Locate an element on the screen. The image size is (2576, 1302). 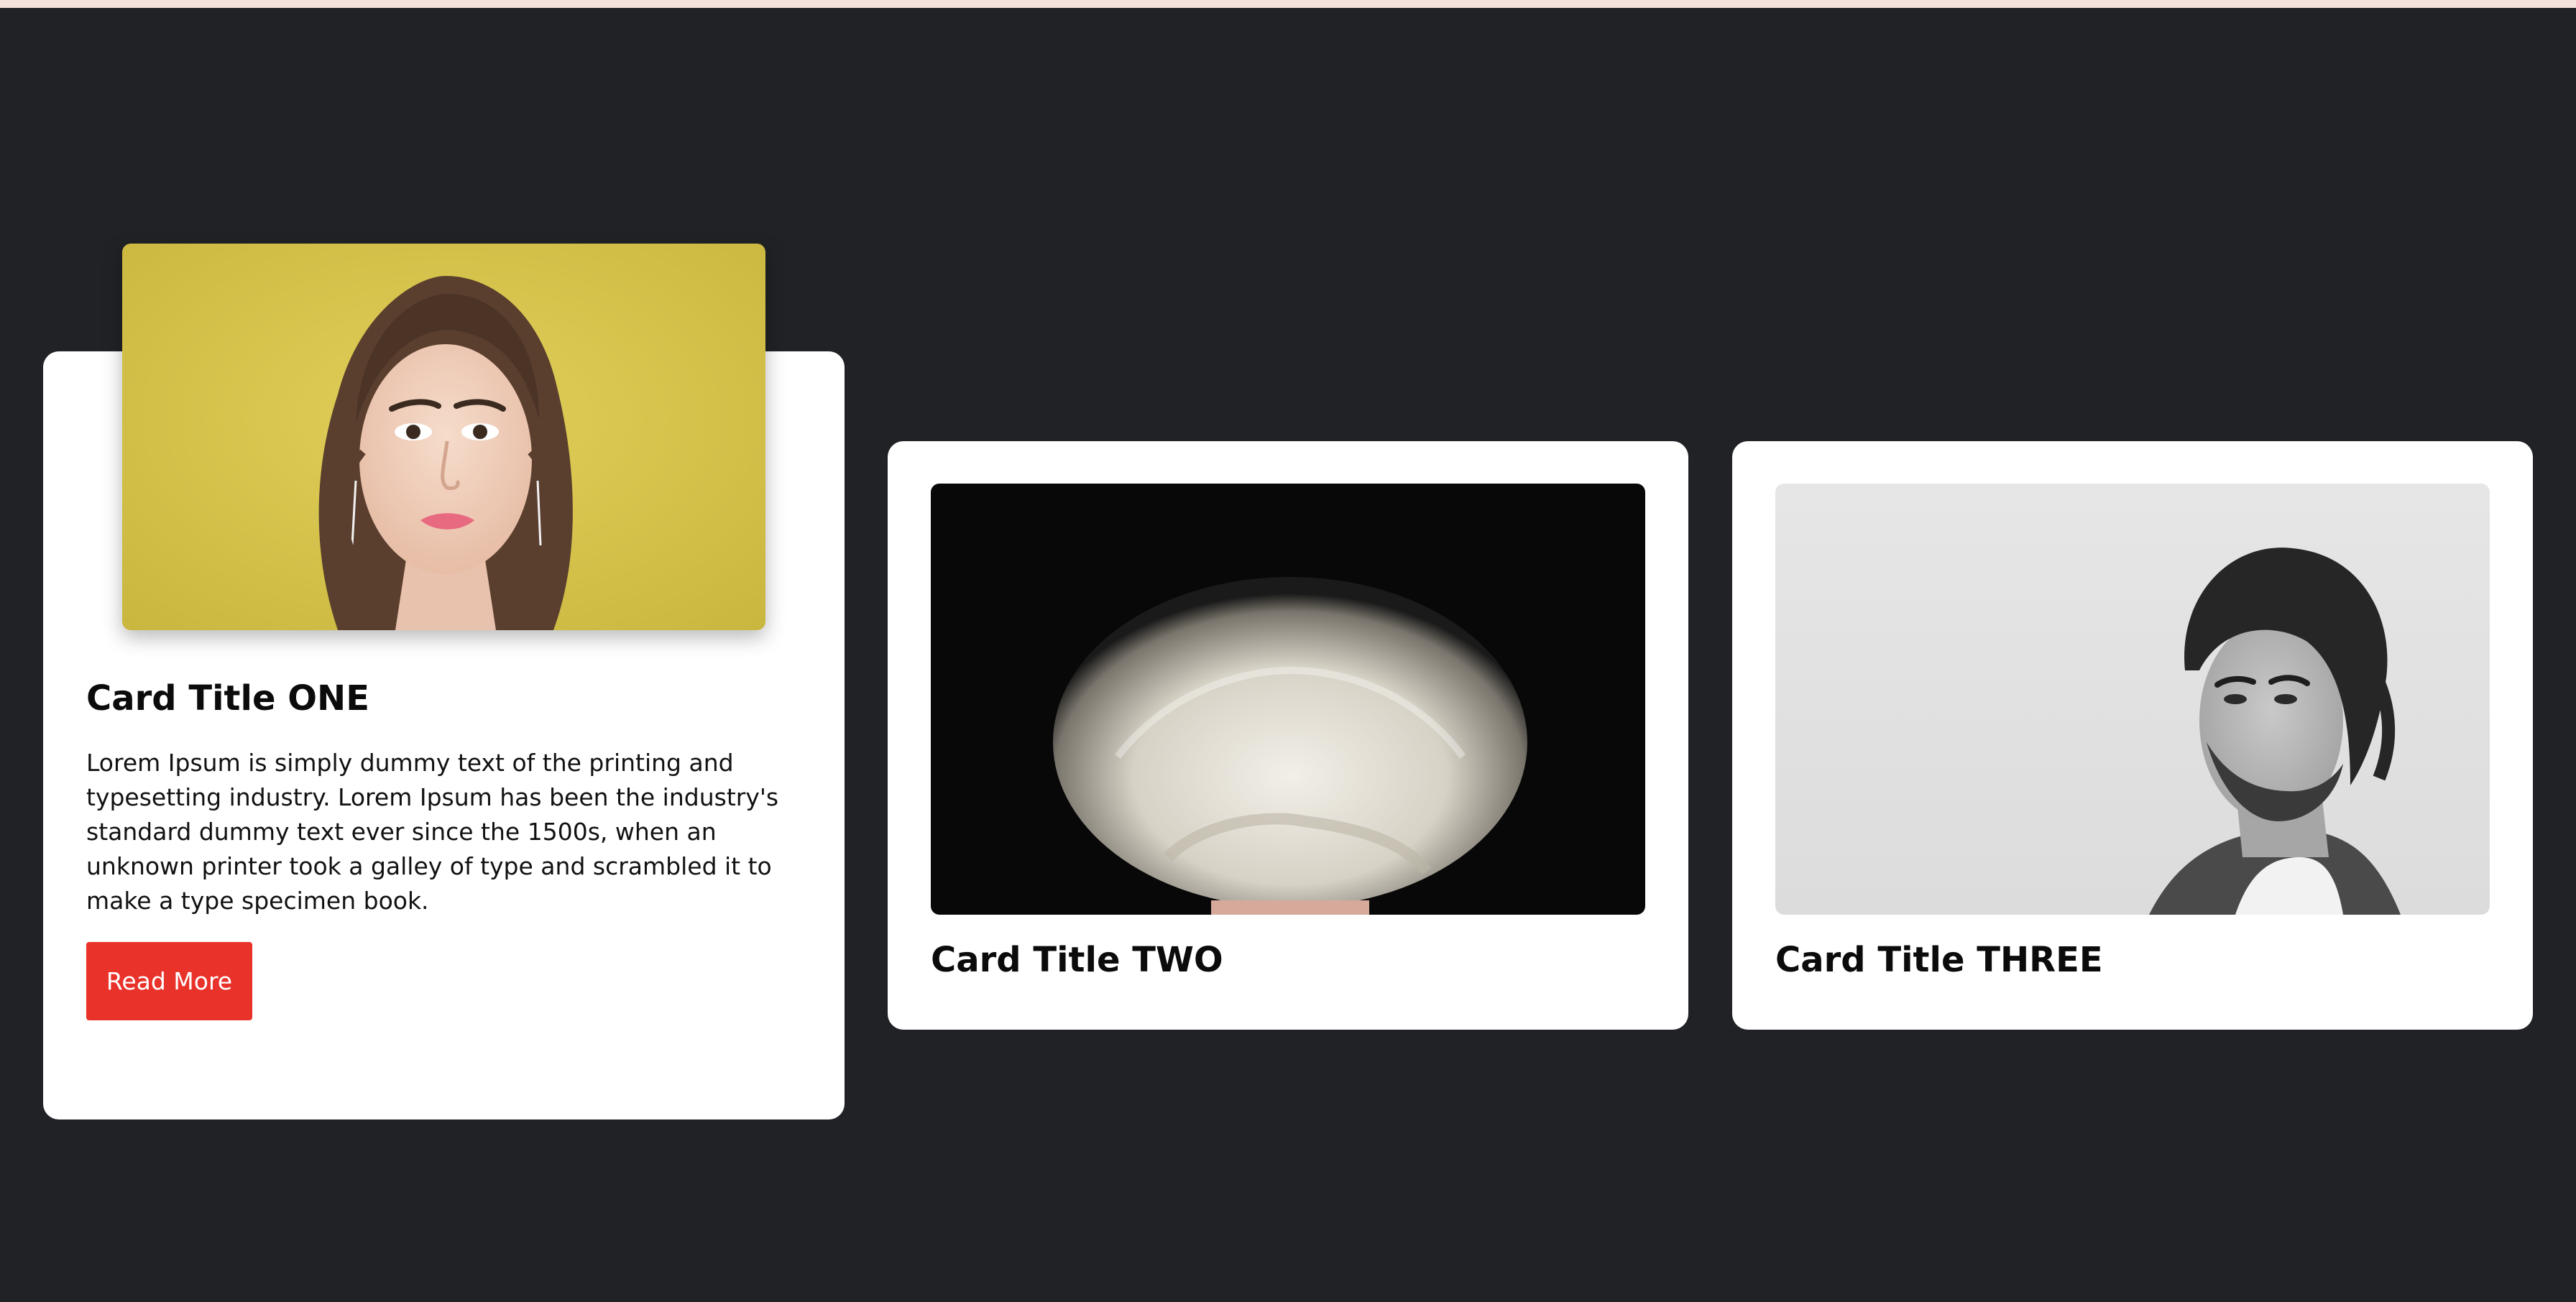
card-three-title: Card Title THREE is located at coordinates (1939, 960).